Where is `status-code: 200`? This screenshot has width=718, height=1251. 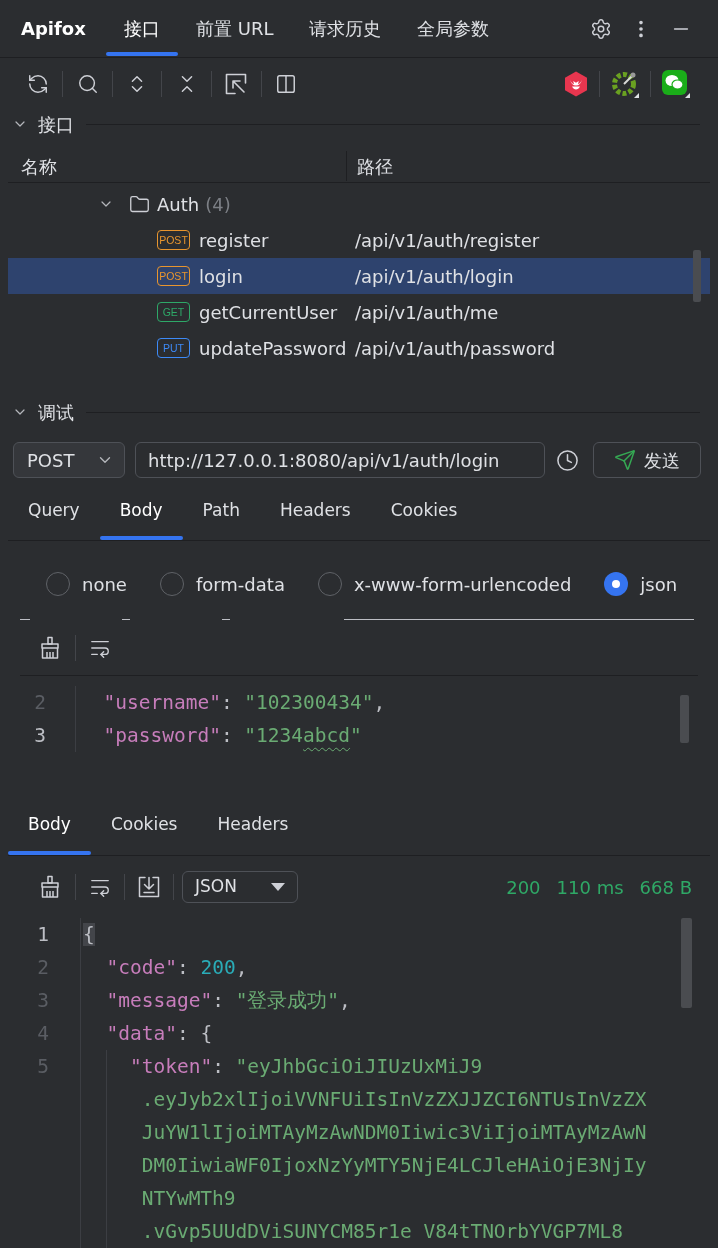 status-code: 200 is located at coordinates (523, 887).